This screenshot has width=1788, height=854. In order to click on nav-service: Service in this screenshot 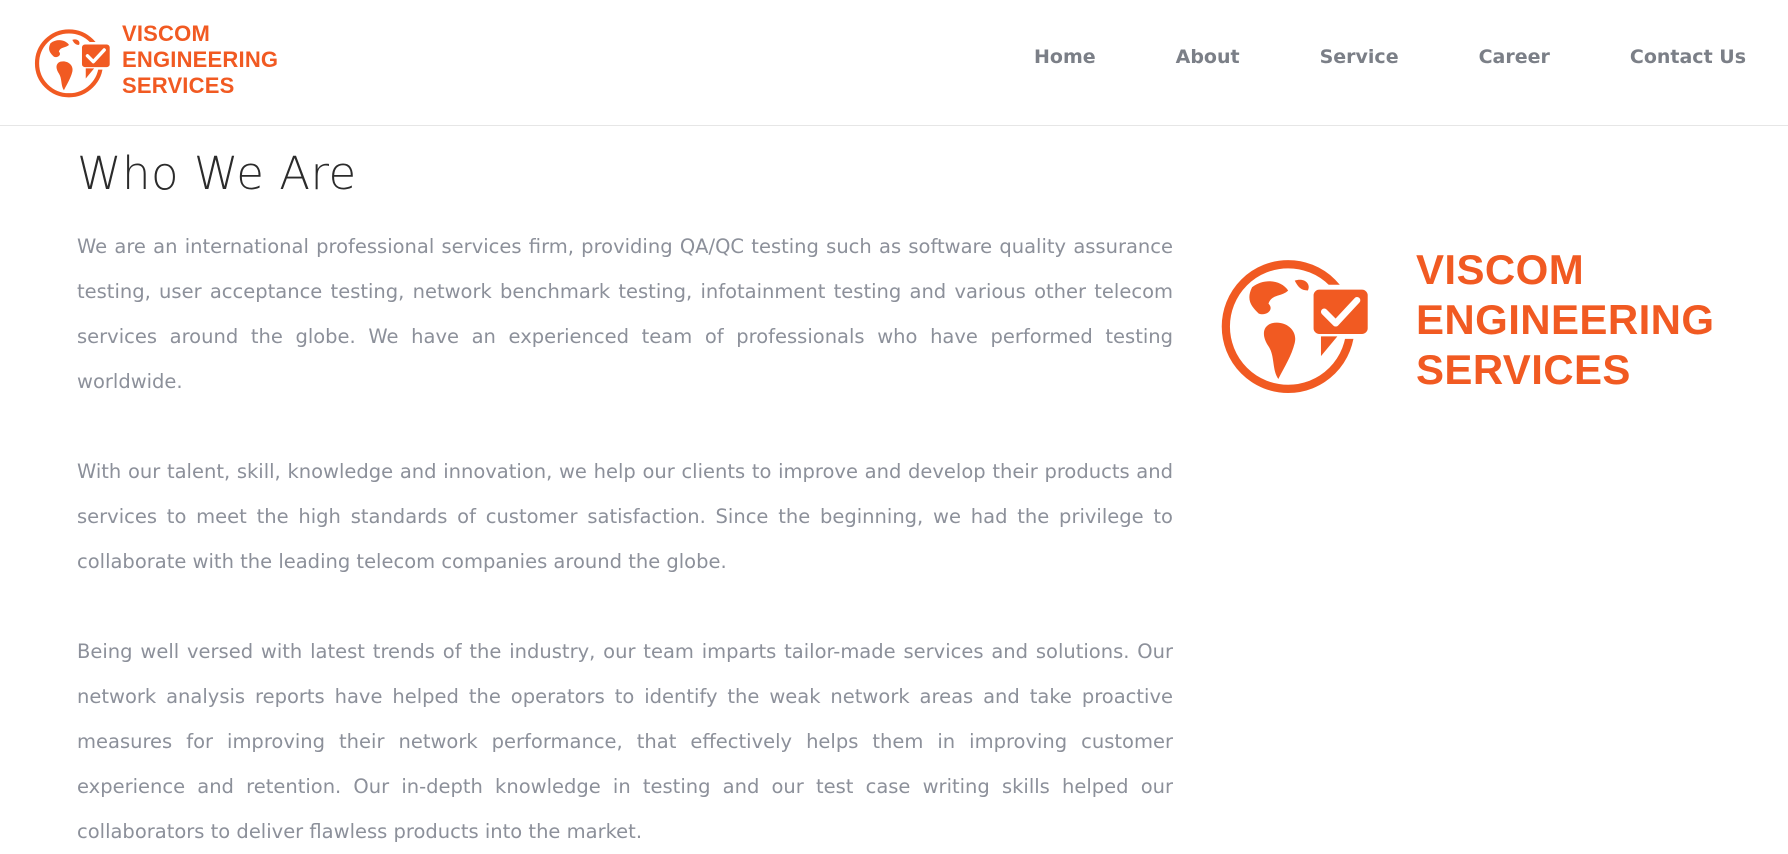, I will do `click(1359, 57)`.